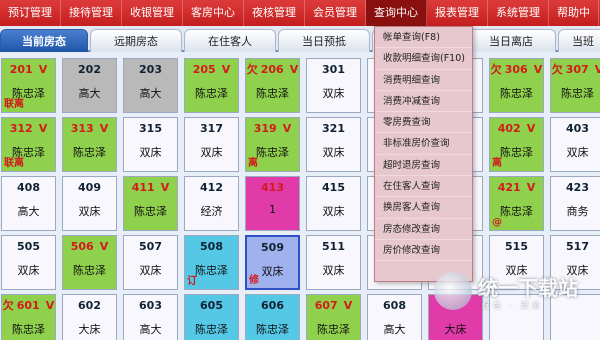 This screenshot has width=600, height=340. What do you see at coordinates (516, 144) in the screenshot?
I see `room-cell: 402 V 陈忠泽离` at bounding box center [516, 144].